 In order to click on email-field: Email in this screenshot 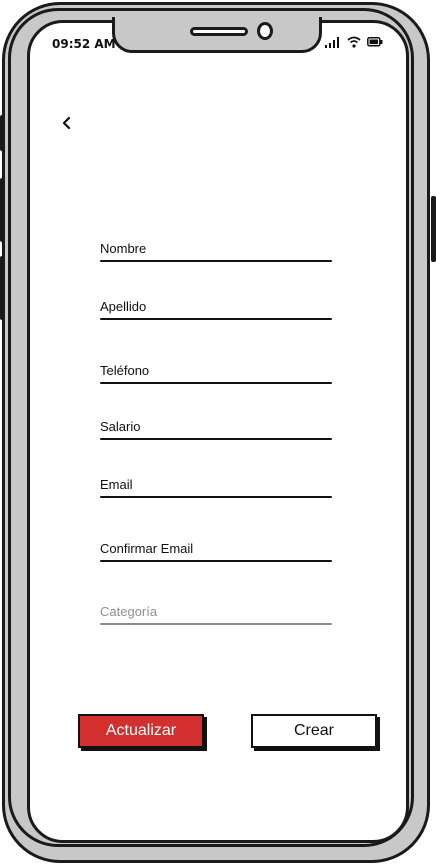, I will do `click(216, 489)`.